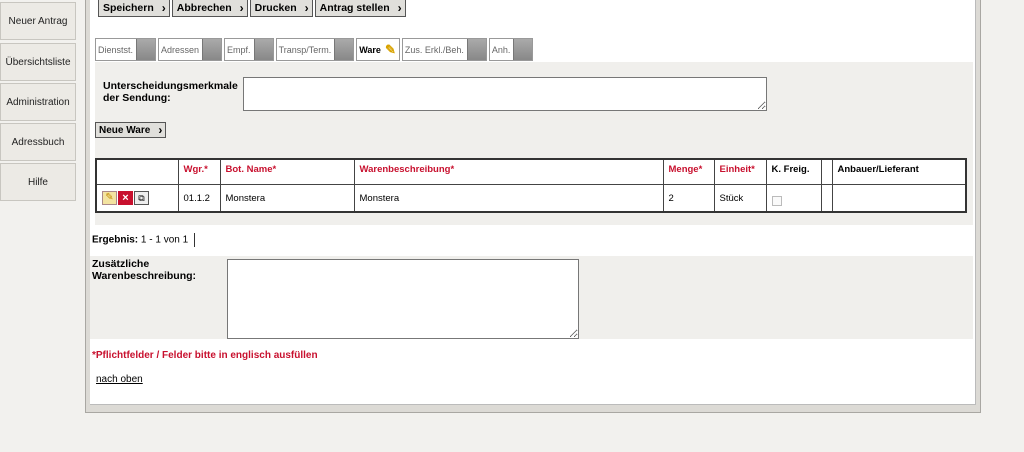  Describe the element at coordinates (204, 8) in the screenshot. I see `cancel-label: Abbrechen` at that location.